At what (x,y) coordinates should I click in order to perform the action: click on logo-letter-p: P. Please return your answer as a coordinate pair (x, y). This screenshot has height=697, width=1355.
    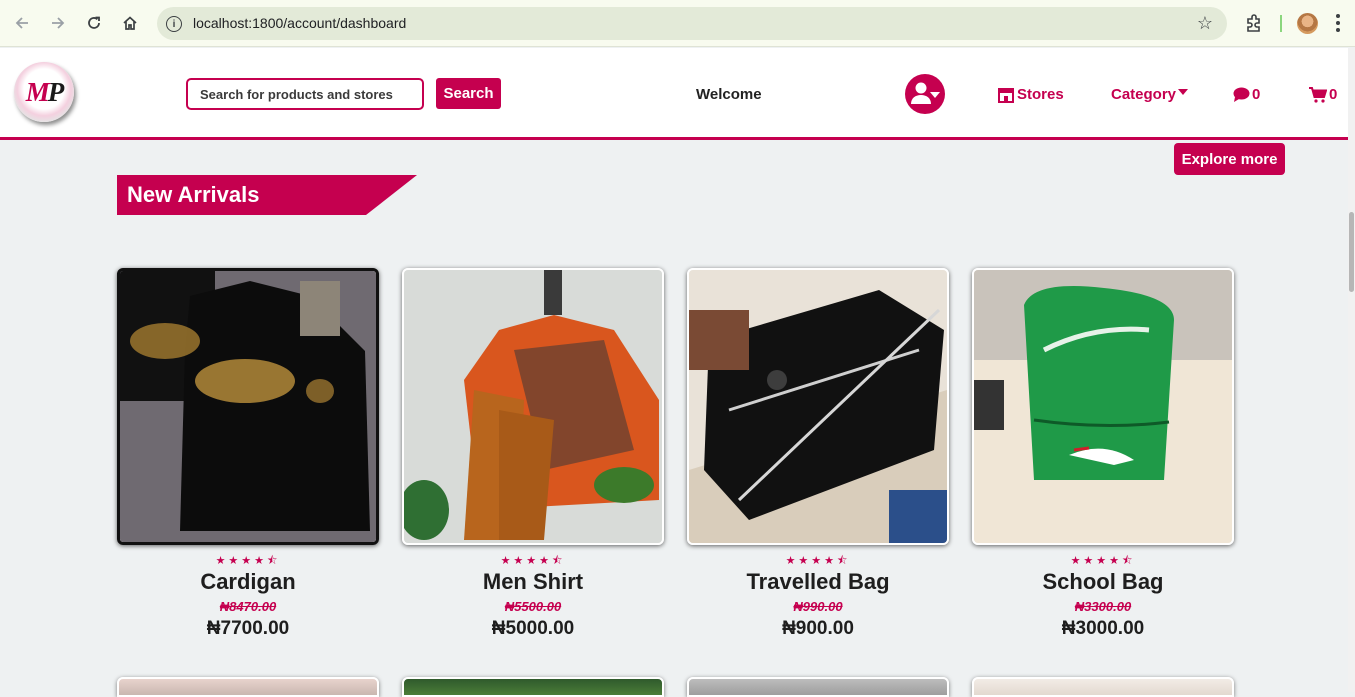
    Looking at the image, I should click on (55, 91).